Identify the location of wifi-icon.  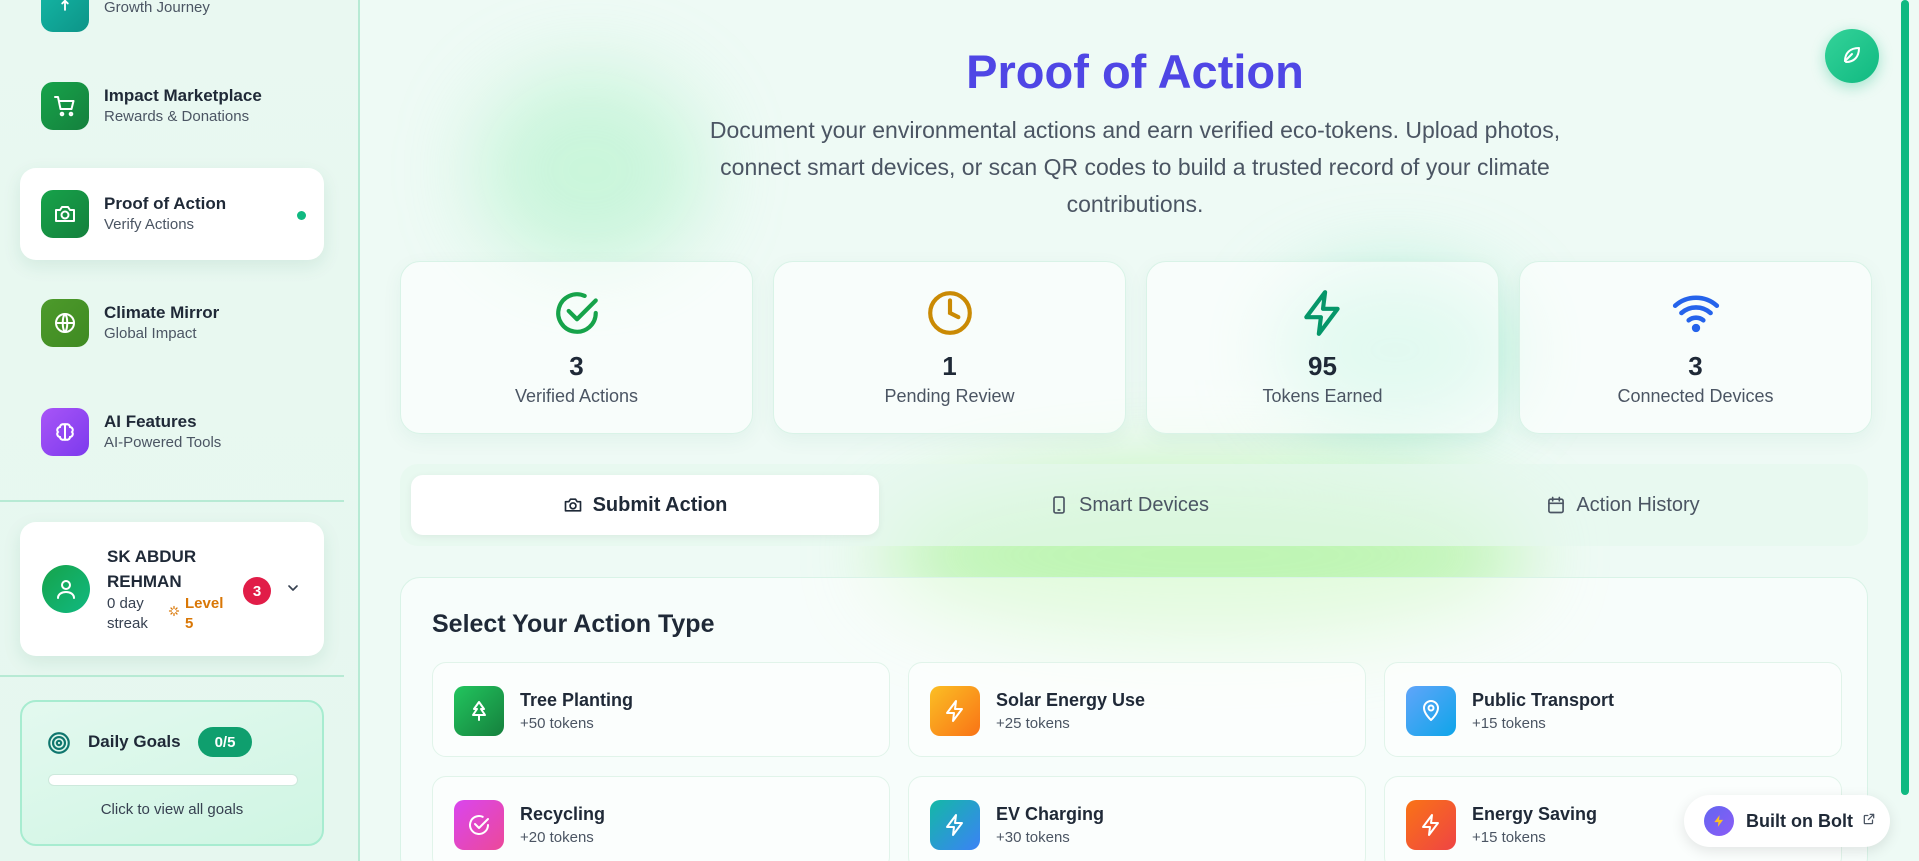
(1695, 313).